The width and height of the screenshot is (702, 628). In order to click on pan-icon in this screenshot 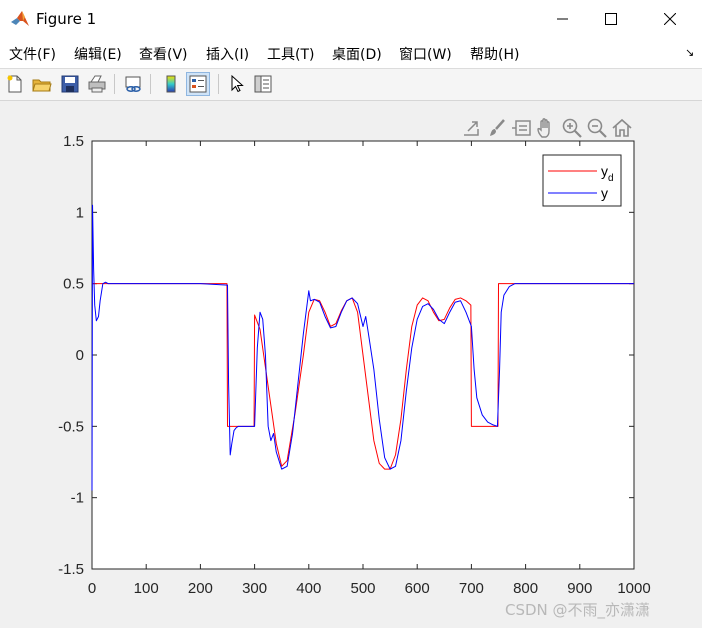, I will do `click(547, 128)`.